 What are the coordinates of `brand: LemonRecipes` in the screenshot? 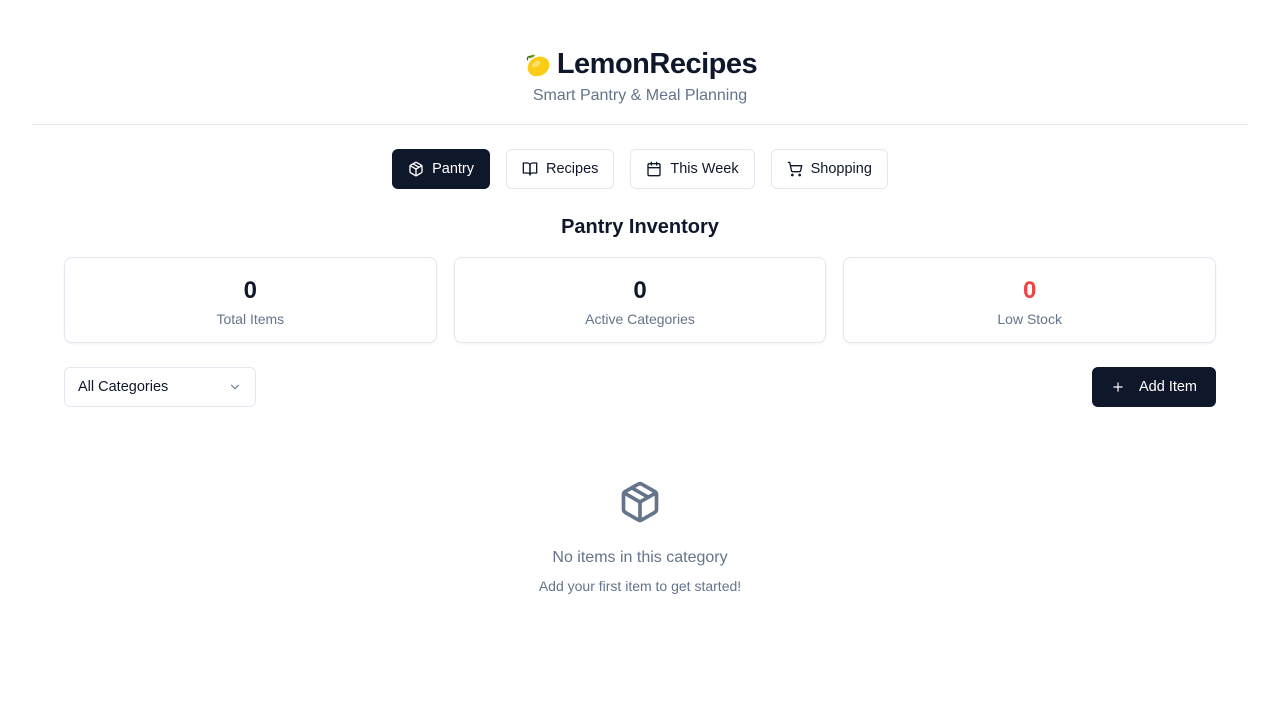 It's located at (640, 64).